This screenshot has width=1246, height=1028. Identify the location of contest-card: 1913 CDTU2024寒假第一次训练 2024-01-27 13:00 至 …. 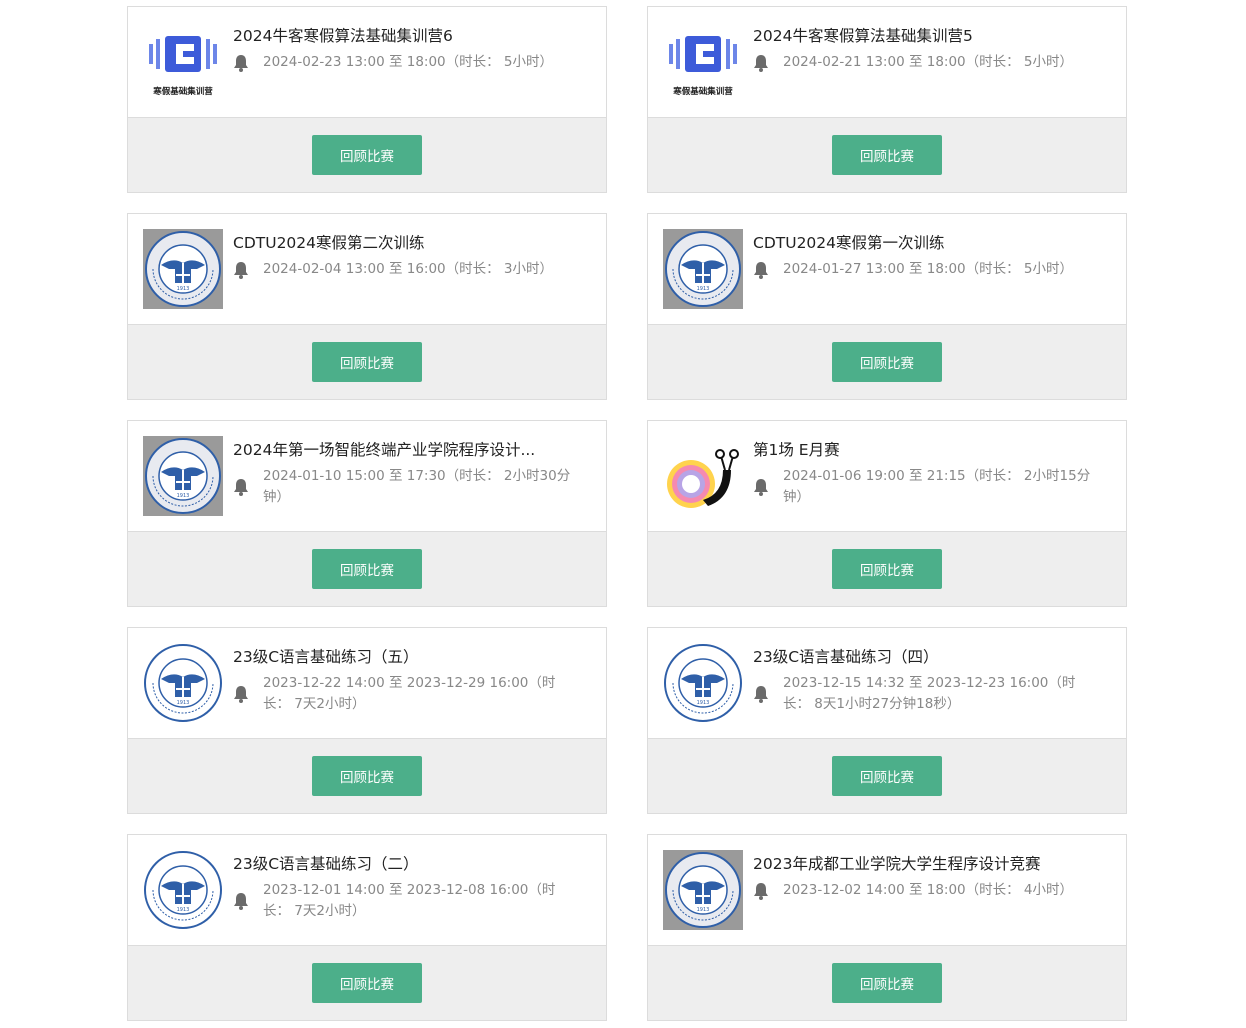
(887, 306).